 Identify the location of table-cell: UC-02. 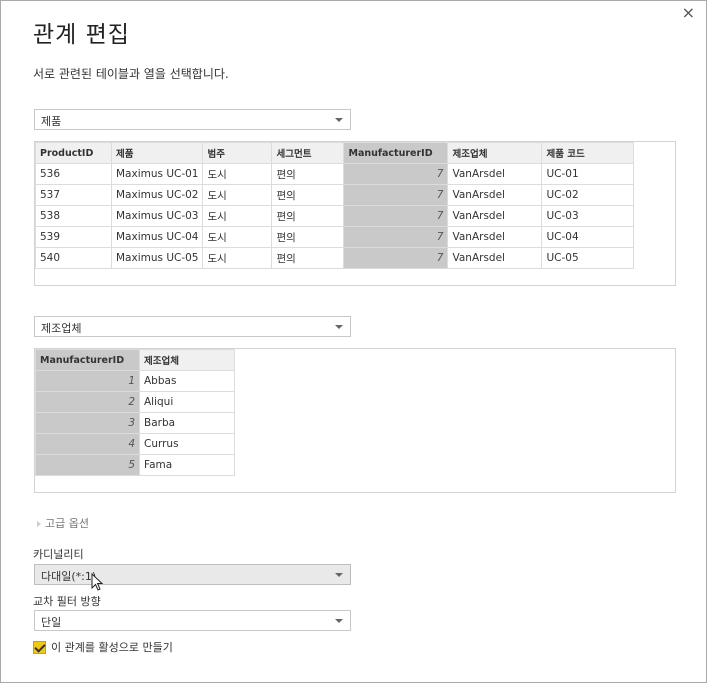
(588, 195).